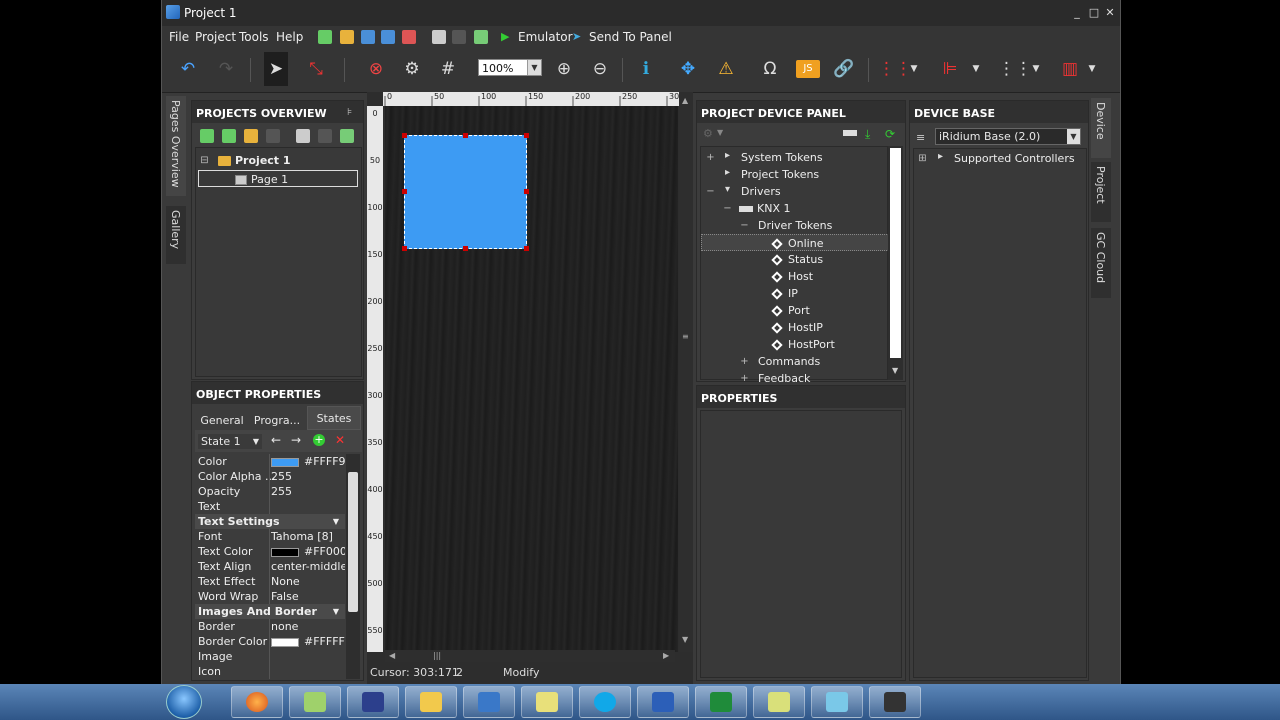 This screenshot has width=1280, height=720. What do you see at coordinates (204, 161) in the screenshot?
I see `collapse-toggle: ⊟` at bounding box center [204, 161].